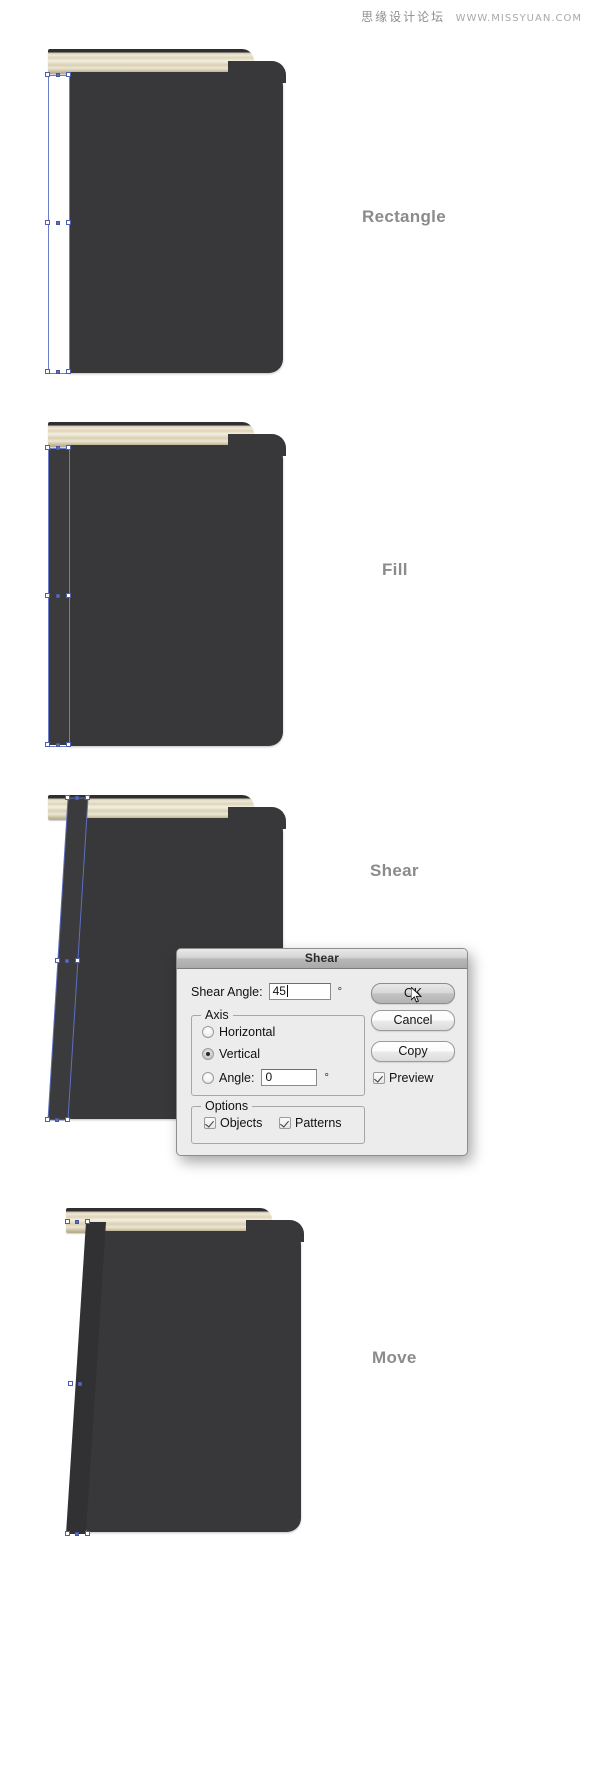  I want to click on selection-shear-anchors, so click(74, 962).